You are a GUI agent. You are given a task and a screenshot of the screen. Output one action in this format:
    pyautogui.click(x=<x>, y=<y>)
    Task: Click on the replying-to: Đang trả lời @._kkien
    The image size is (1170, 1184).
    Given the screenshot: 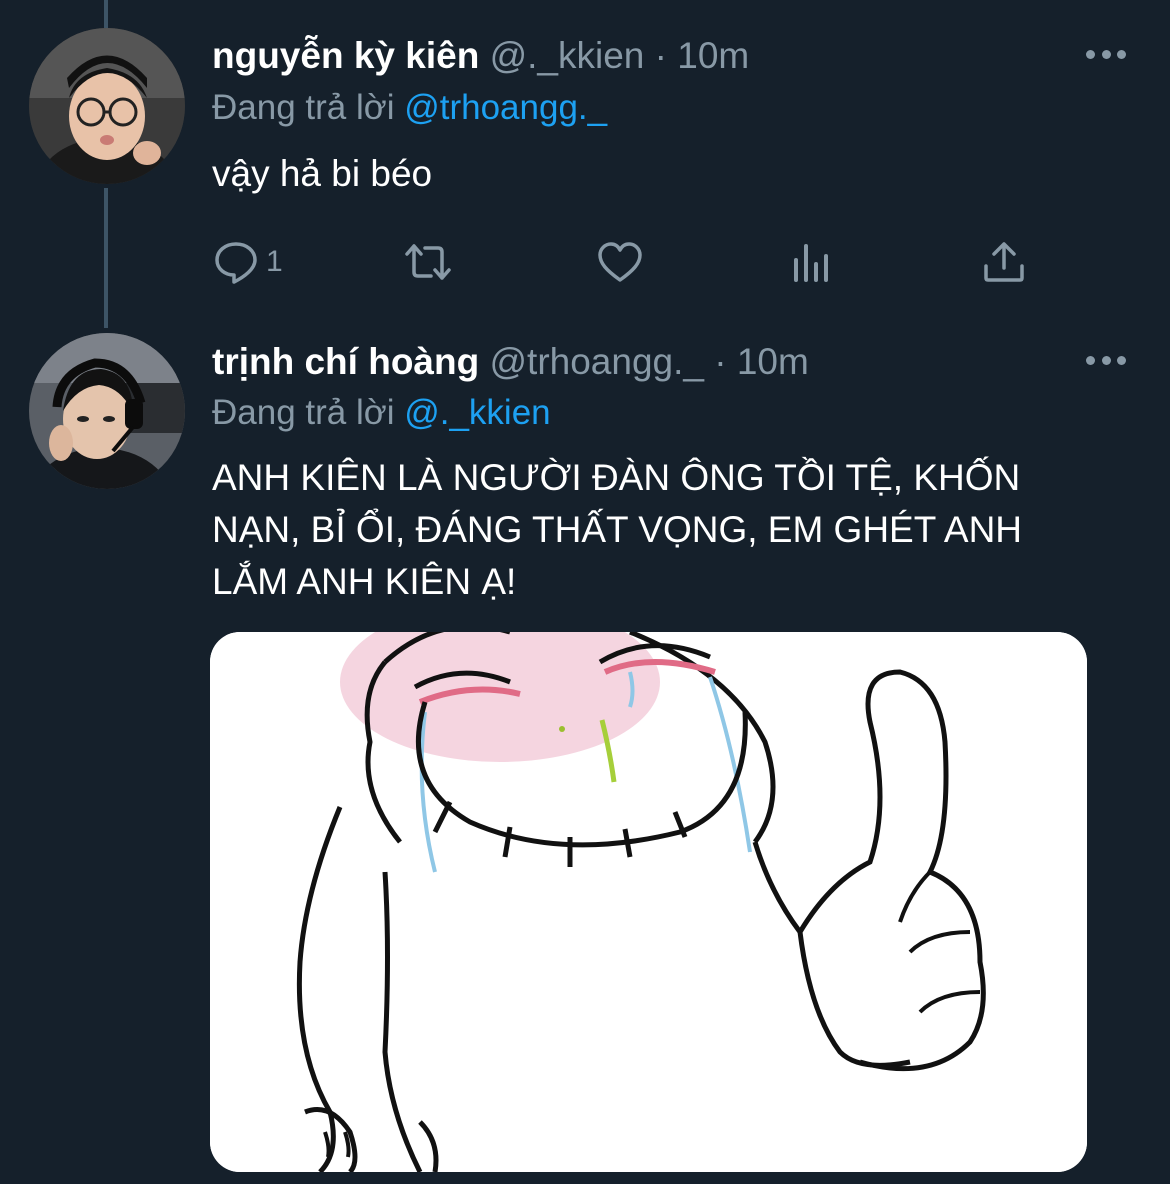 What is the action you would take?
    pyautogui.click(x=381, y=413)
    